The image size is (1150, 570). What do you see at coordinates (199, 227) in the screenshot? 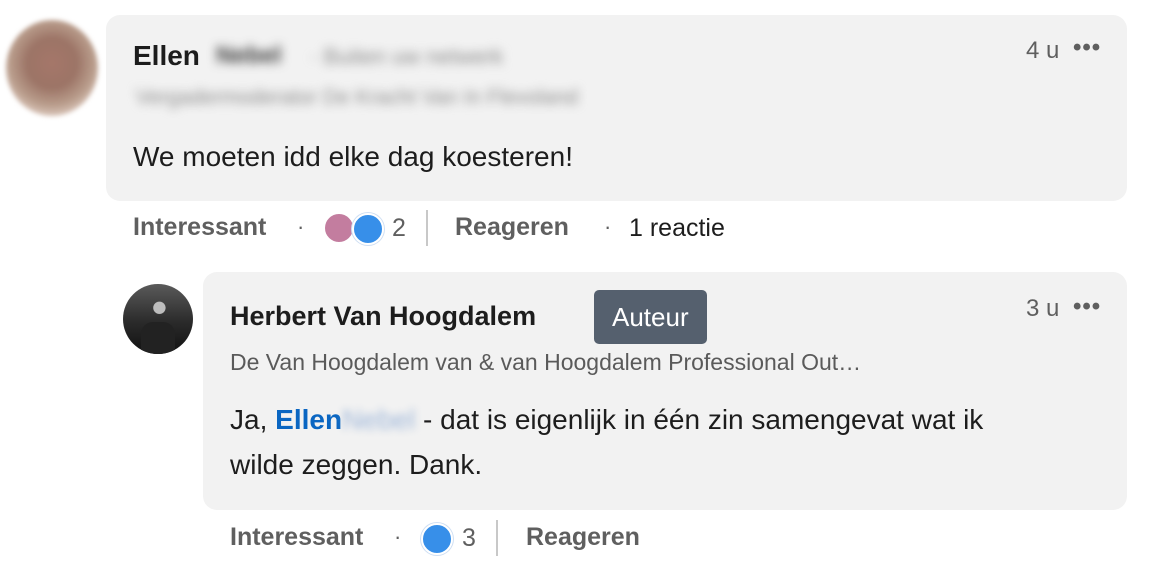
I see `comment-like-button: Interessant` at bounding box center [199, 227].